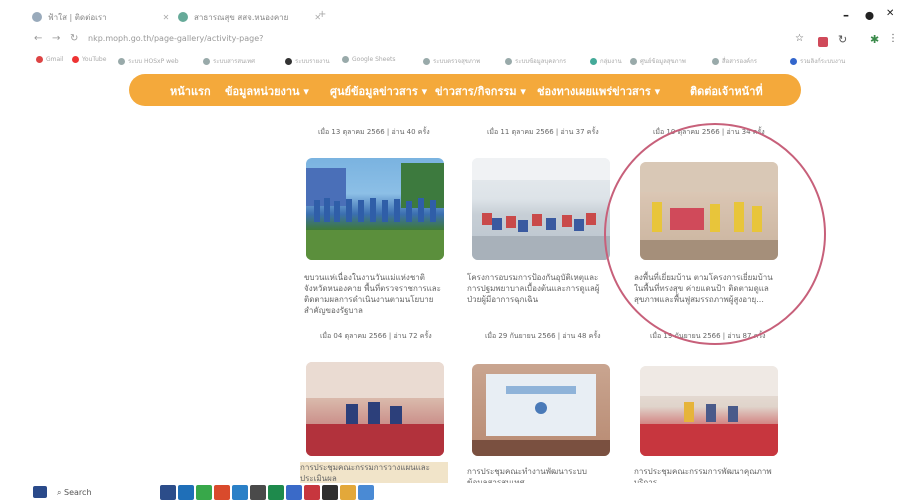 This screenshot has width=899, height=503. Describe the element at coordinates (190, 91) in the screenshot. I see `nav-home: หน้าแรก` at that location.